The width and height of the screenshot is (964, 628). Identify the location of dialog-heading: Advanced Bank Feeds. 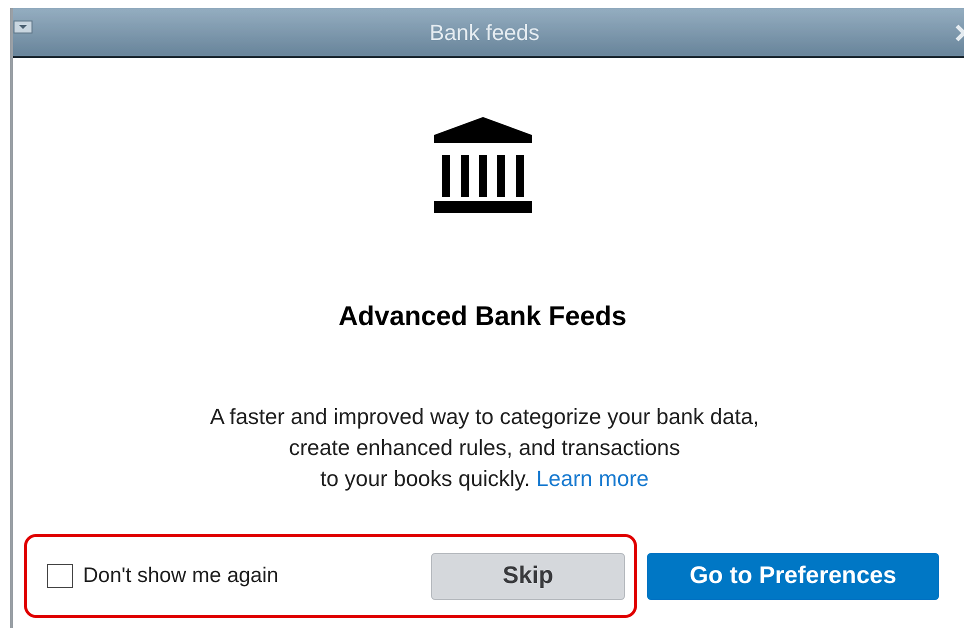
(482, 316).